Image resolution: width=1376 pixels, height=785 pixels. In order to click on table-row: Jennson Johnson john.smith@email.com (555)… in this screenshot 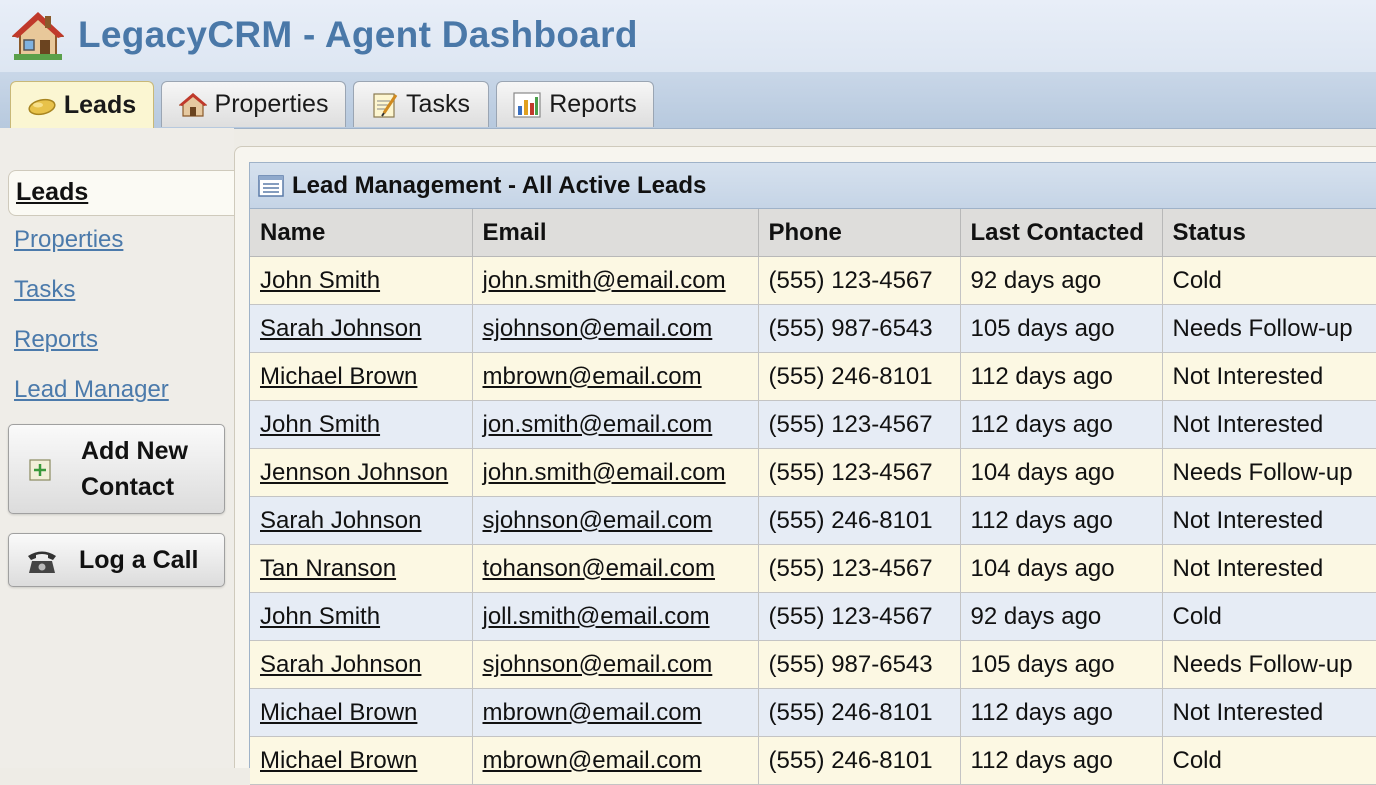, I will do `click(813, 472)`.